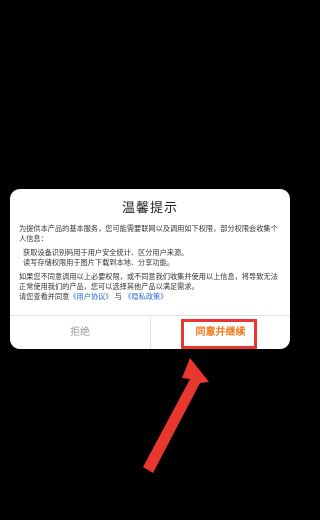 The height and width of the screenshot is (520, 320). I want to click on arrow-shape, so click(176, 415).